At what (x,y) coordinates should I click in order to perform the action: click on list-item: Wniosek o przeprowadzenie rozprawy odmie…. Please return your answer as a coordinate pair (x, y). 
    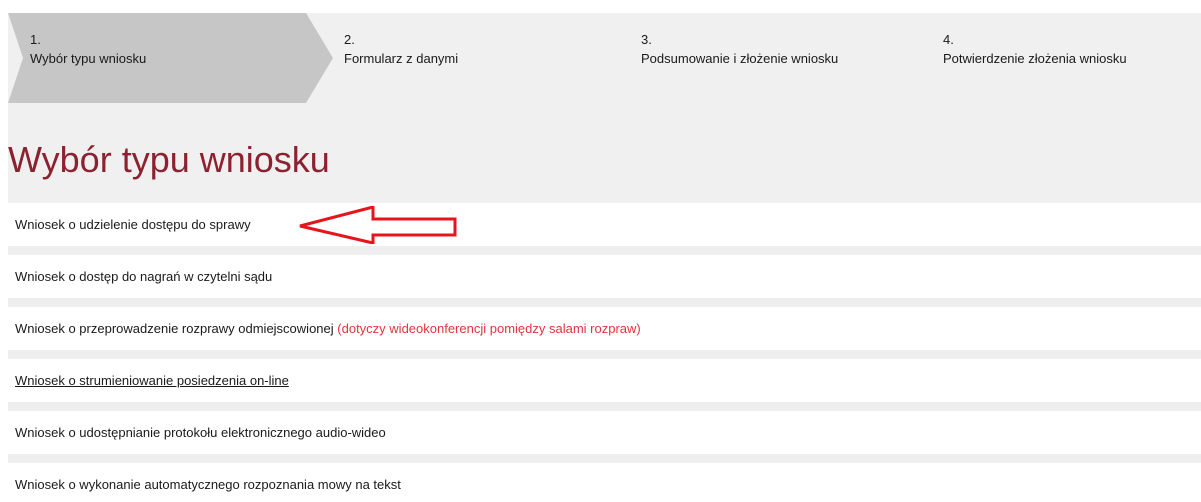
    Looking at the image, I should click on (604, 333).